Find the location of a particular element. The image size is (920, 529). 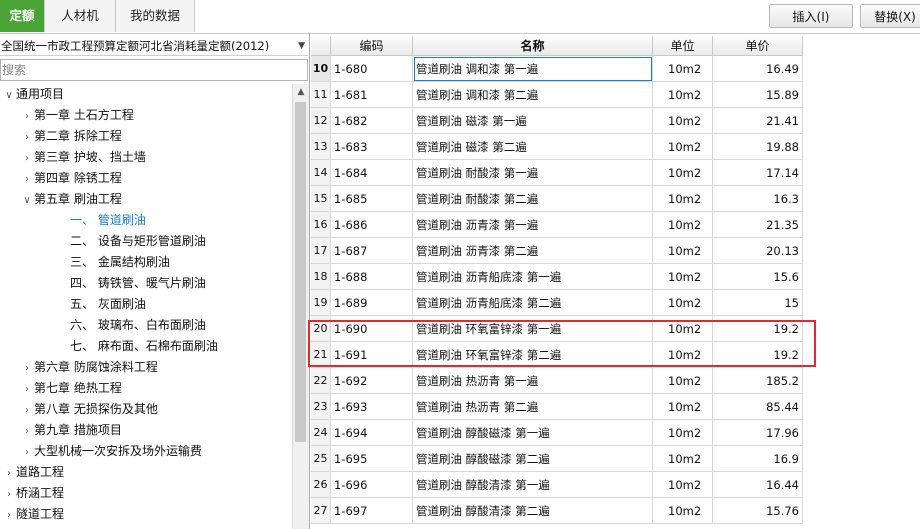

price-cell: 15.6 is located at coordinates (758, 277).